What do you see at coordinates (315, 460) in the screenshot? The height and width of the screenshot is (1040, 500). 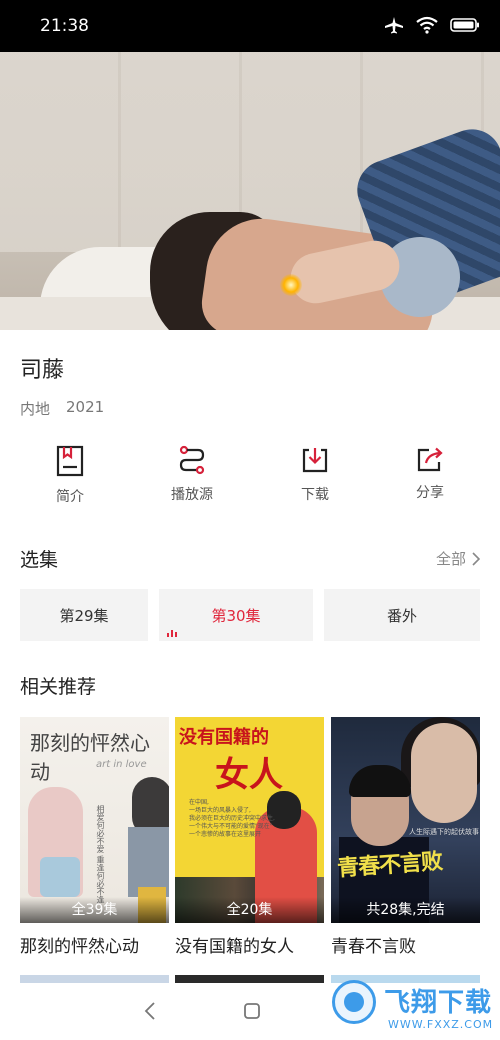 I see `download-icon` at bounding box center [315, 460].